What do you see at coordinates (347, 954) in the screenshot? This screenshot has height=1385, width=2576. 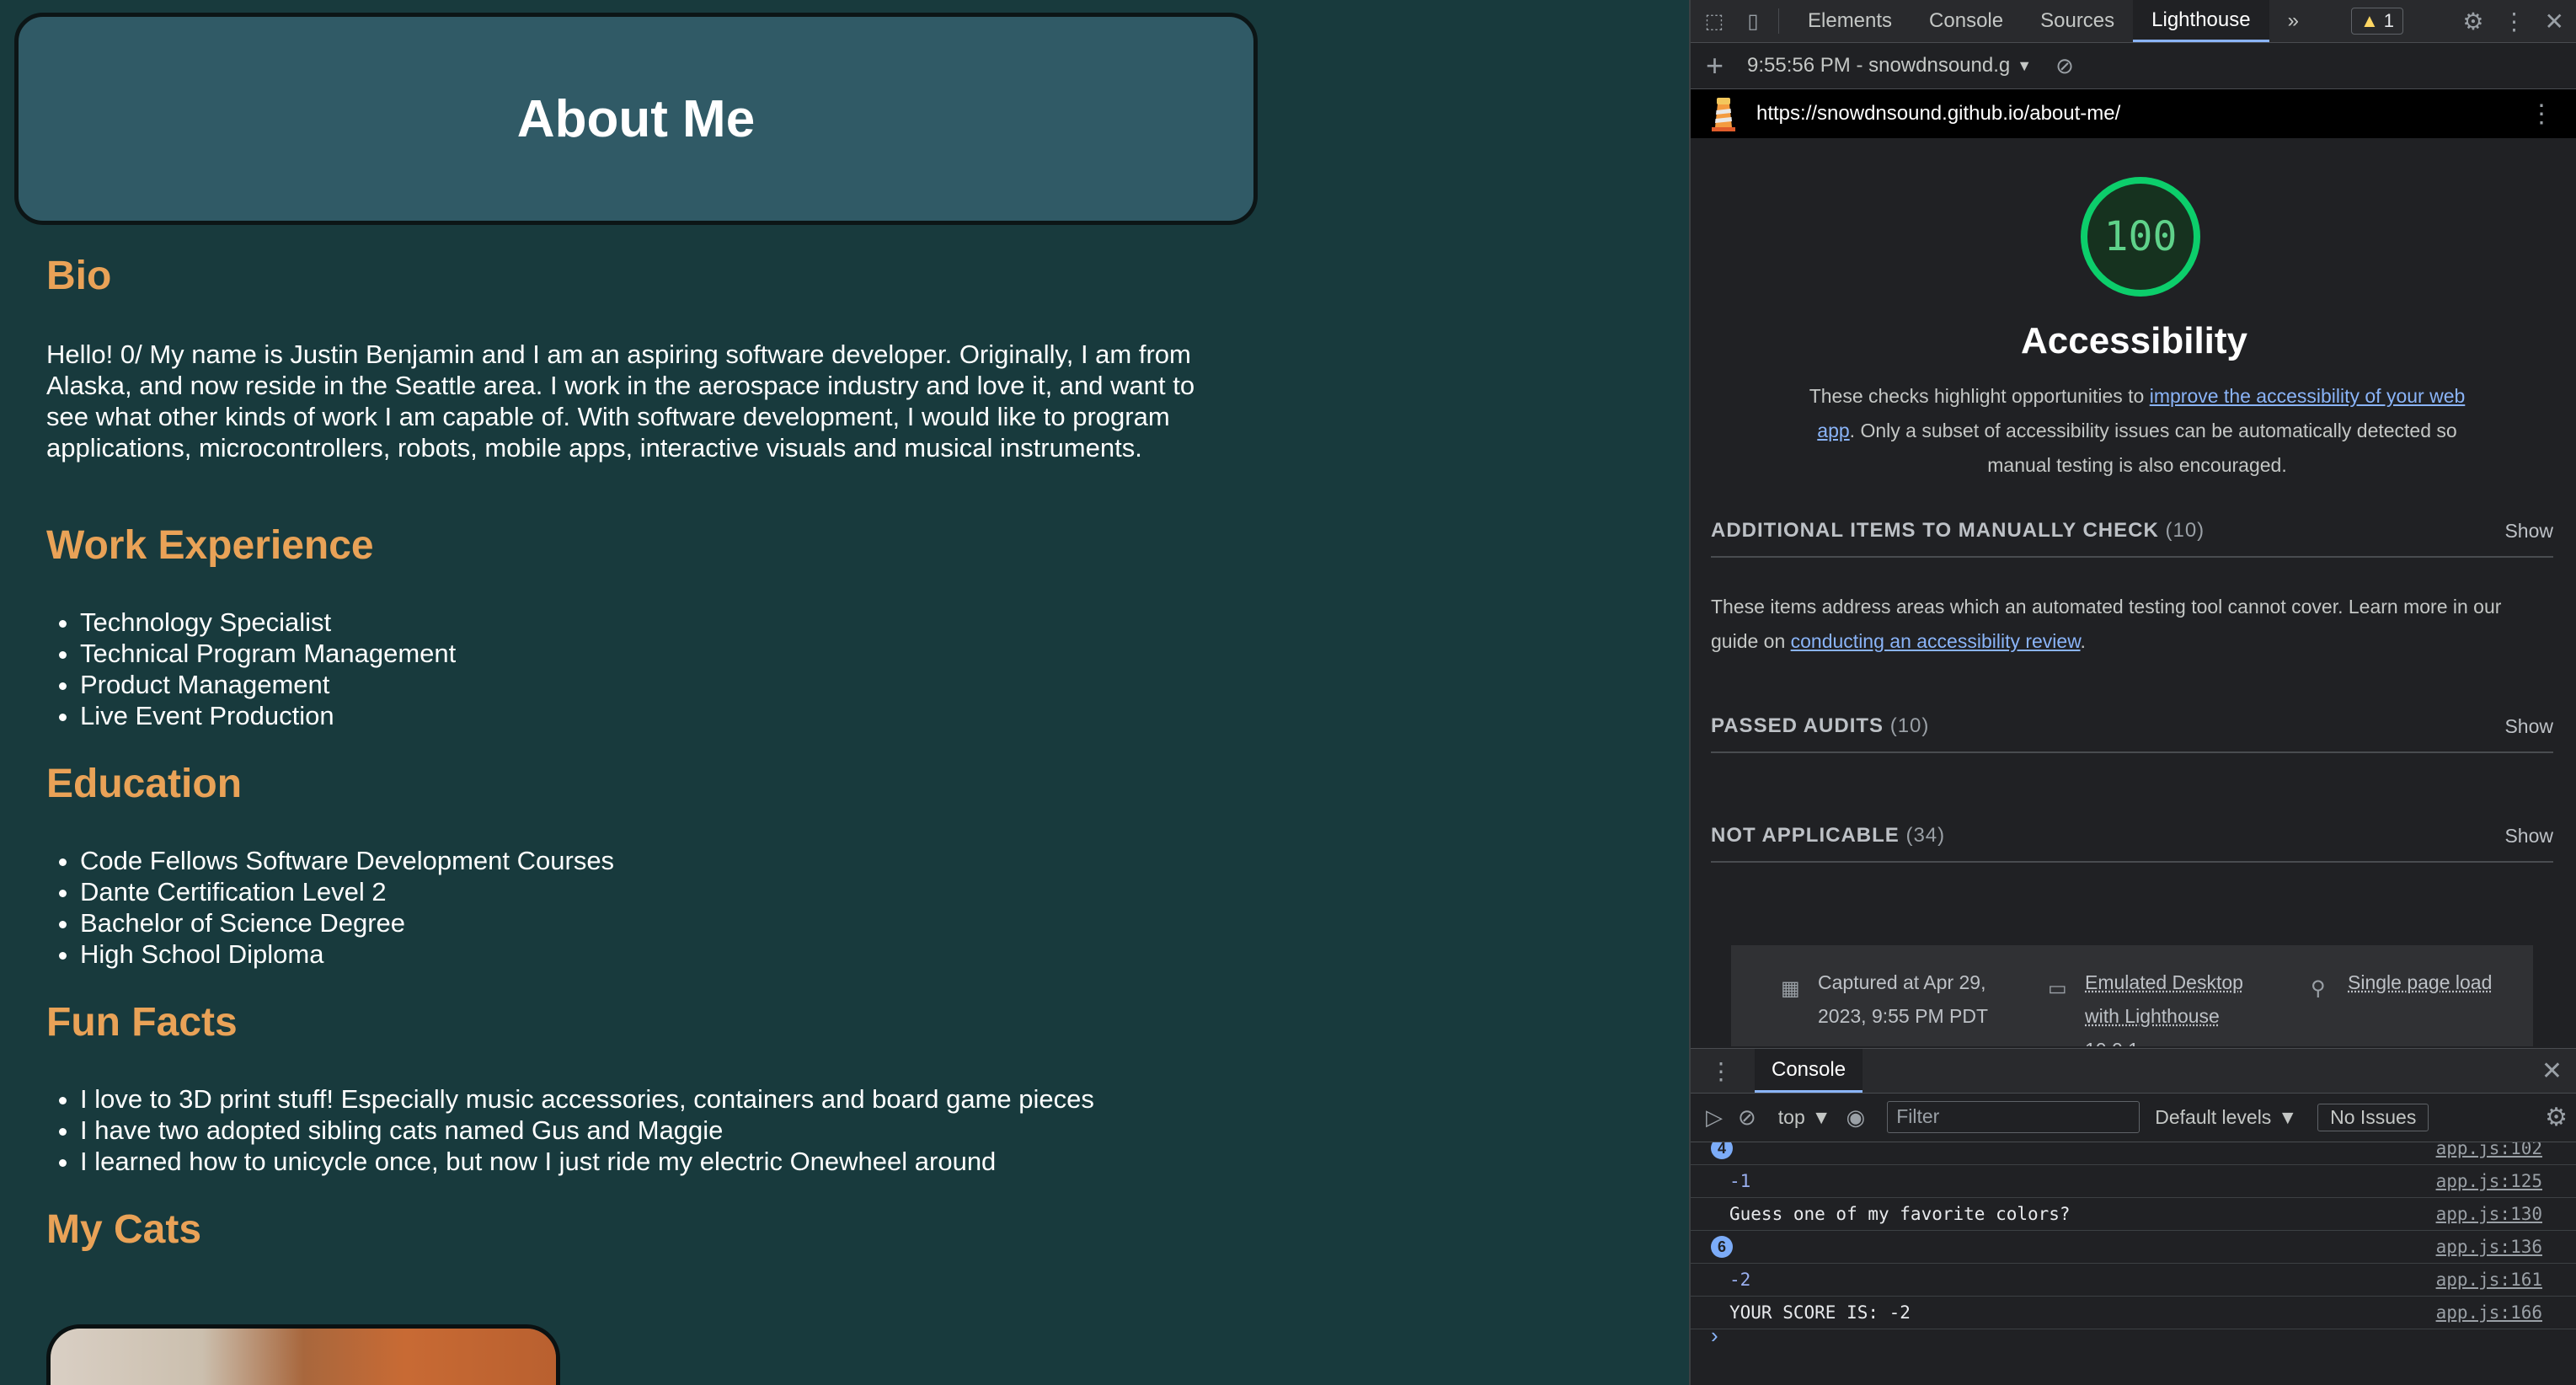 I see `list-item: High School Diploma` at bounding box center [347, 954].